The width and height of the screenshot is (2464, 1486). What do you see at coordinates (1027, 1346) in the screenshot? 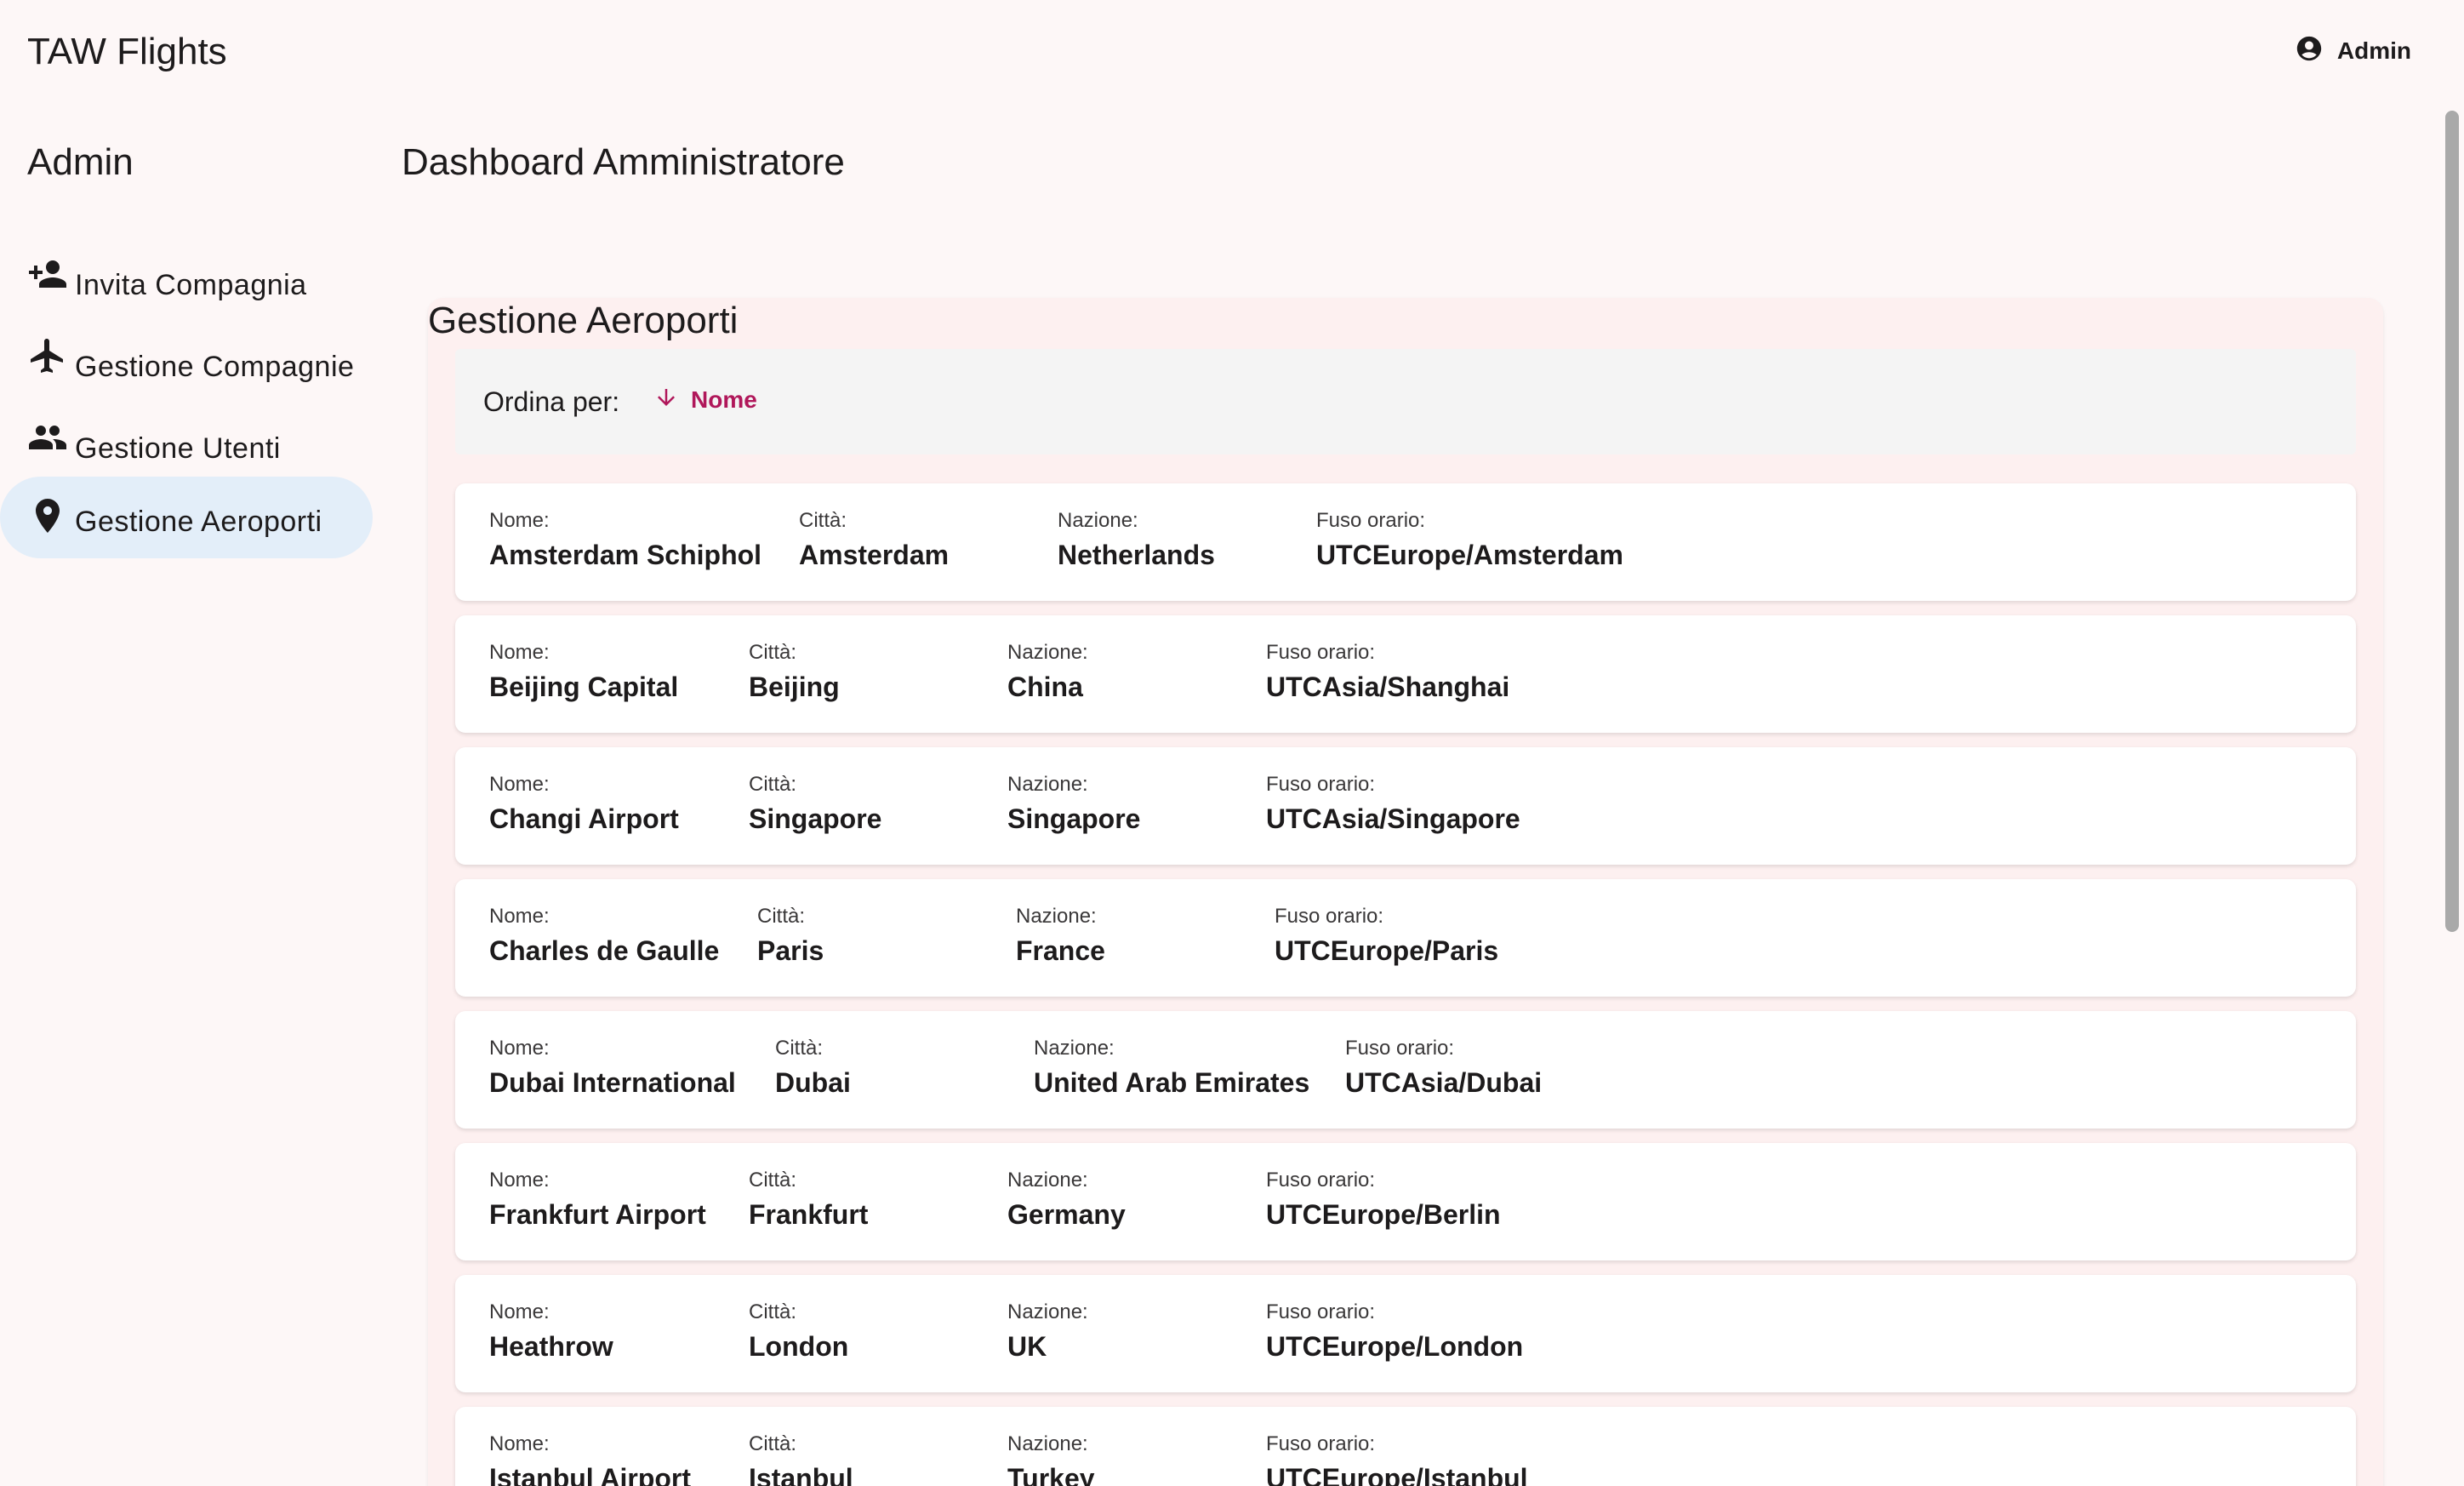
I see `country-value: UK` at bounding box center [1027, 1346].